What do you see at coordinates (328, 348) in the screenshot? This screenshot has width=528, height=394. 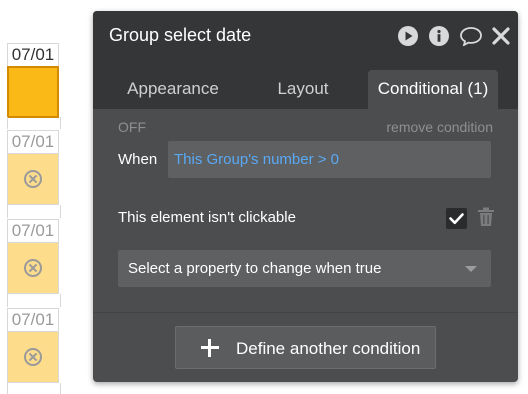 I see `define-another-condition-label: Define another condition` at bounding box center [328, 348].